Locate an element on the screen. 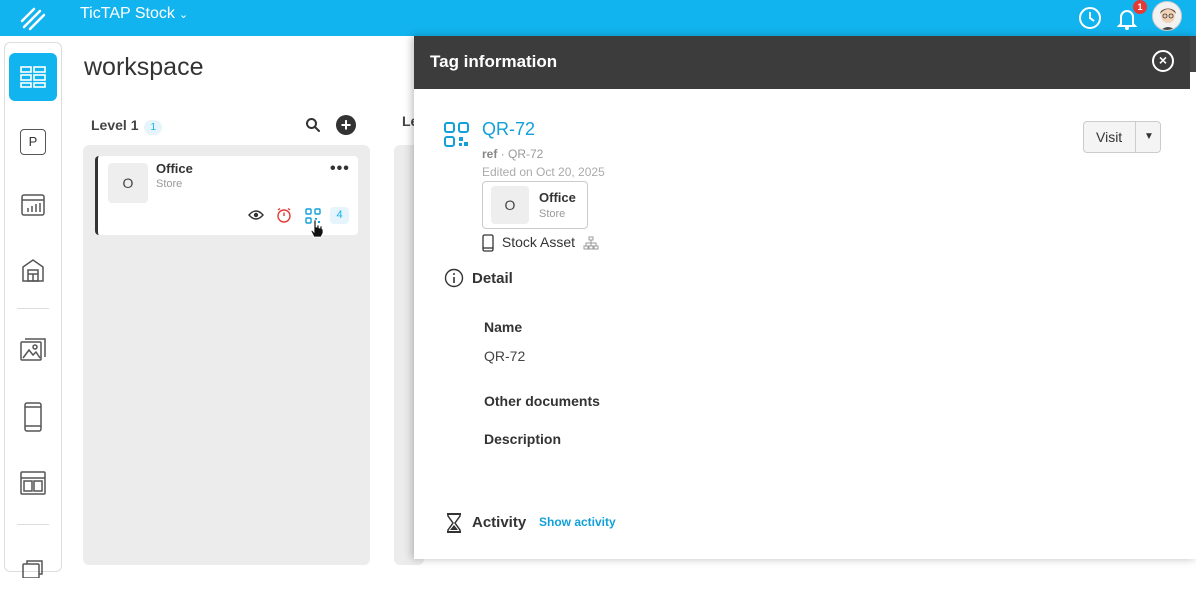 This screenshot has width=1196, height=589. sidebar-item-reports is located at coordinates (33, 205).